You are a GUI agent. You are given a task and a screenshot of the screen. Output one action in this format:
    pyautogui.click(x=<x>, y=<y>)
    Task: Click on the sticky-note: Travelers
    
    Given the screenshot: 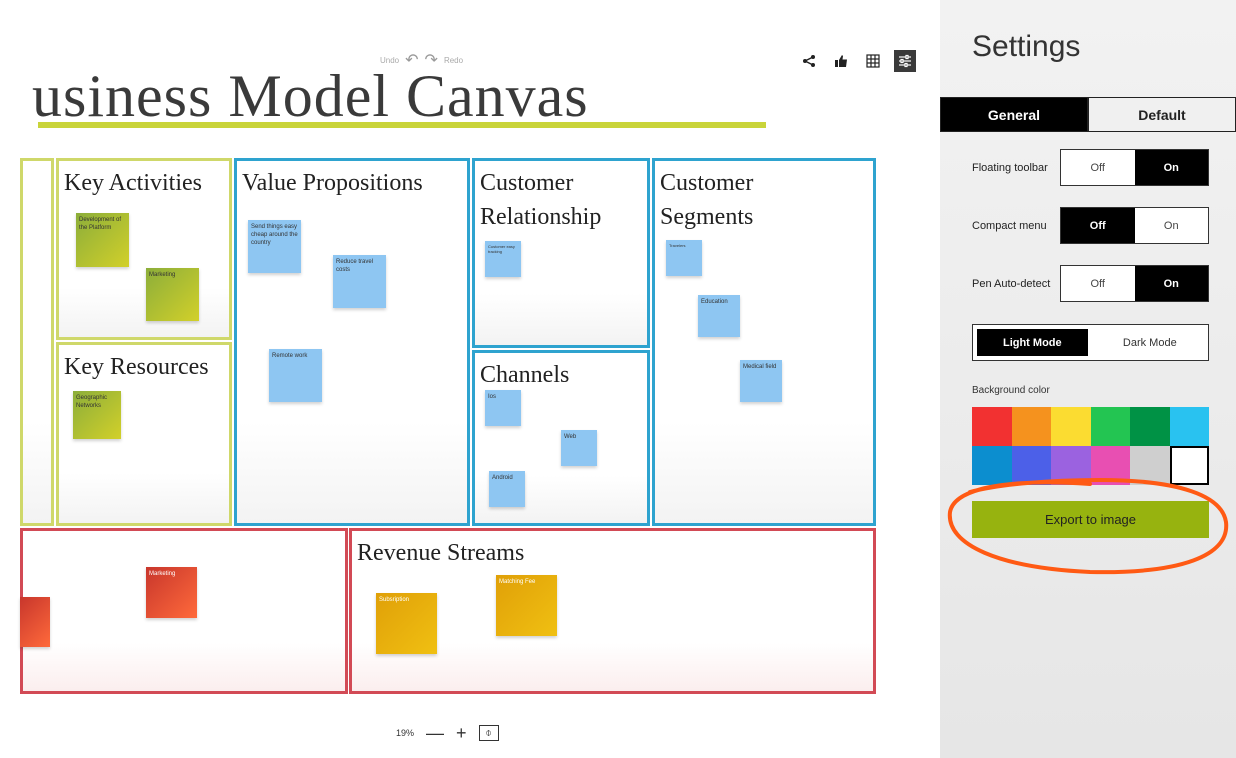 What is the action you would take?
    pyautogui.click(x=684, y=258)
    